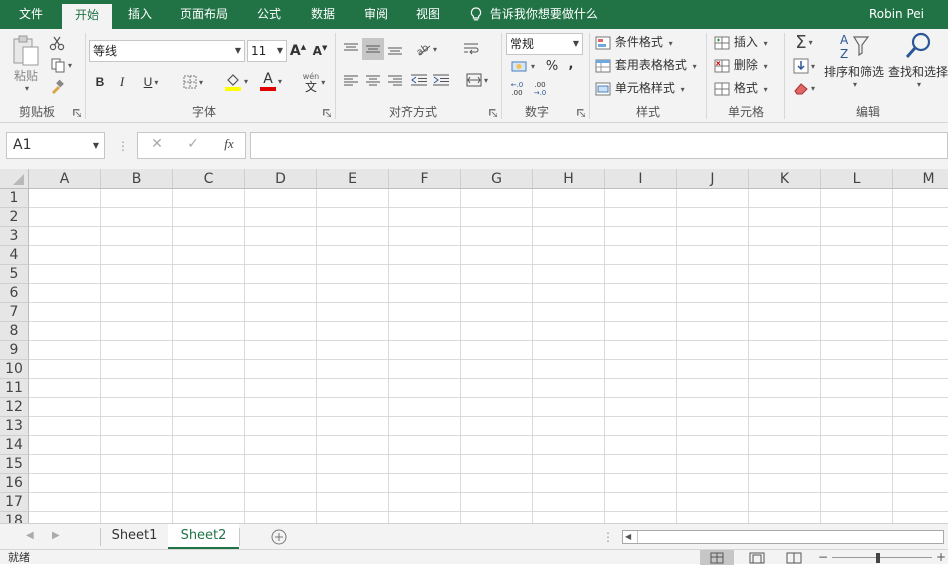 This screenshot has width=948, height=568. What do you see at coordinates (571, 64) in the screenshot?
I see `comma-button: ,` at bounding box center [571, 64].